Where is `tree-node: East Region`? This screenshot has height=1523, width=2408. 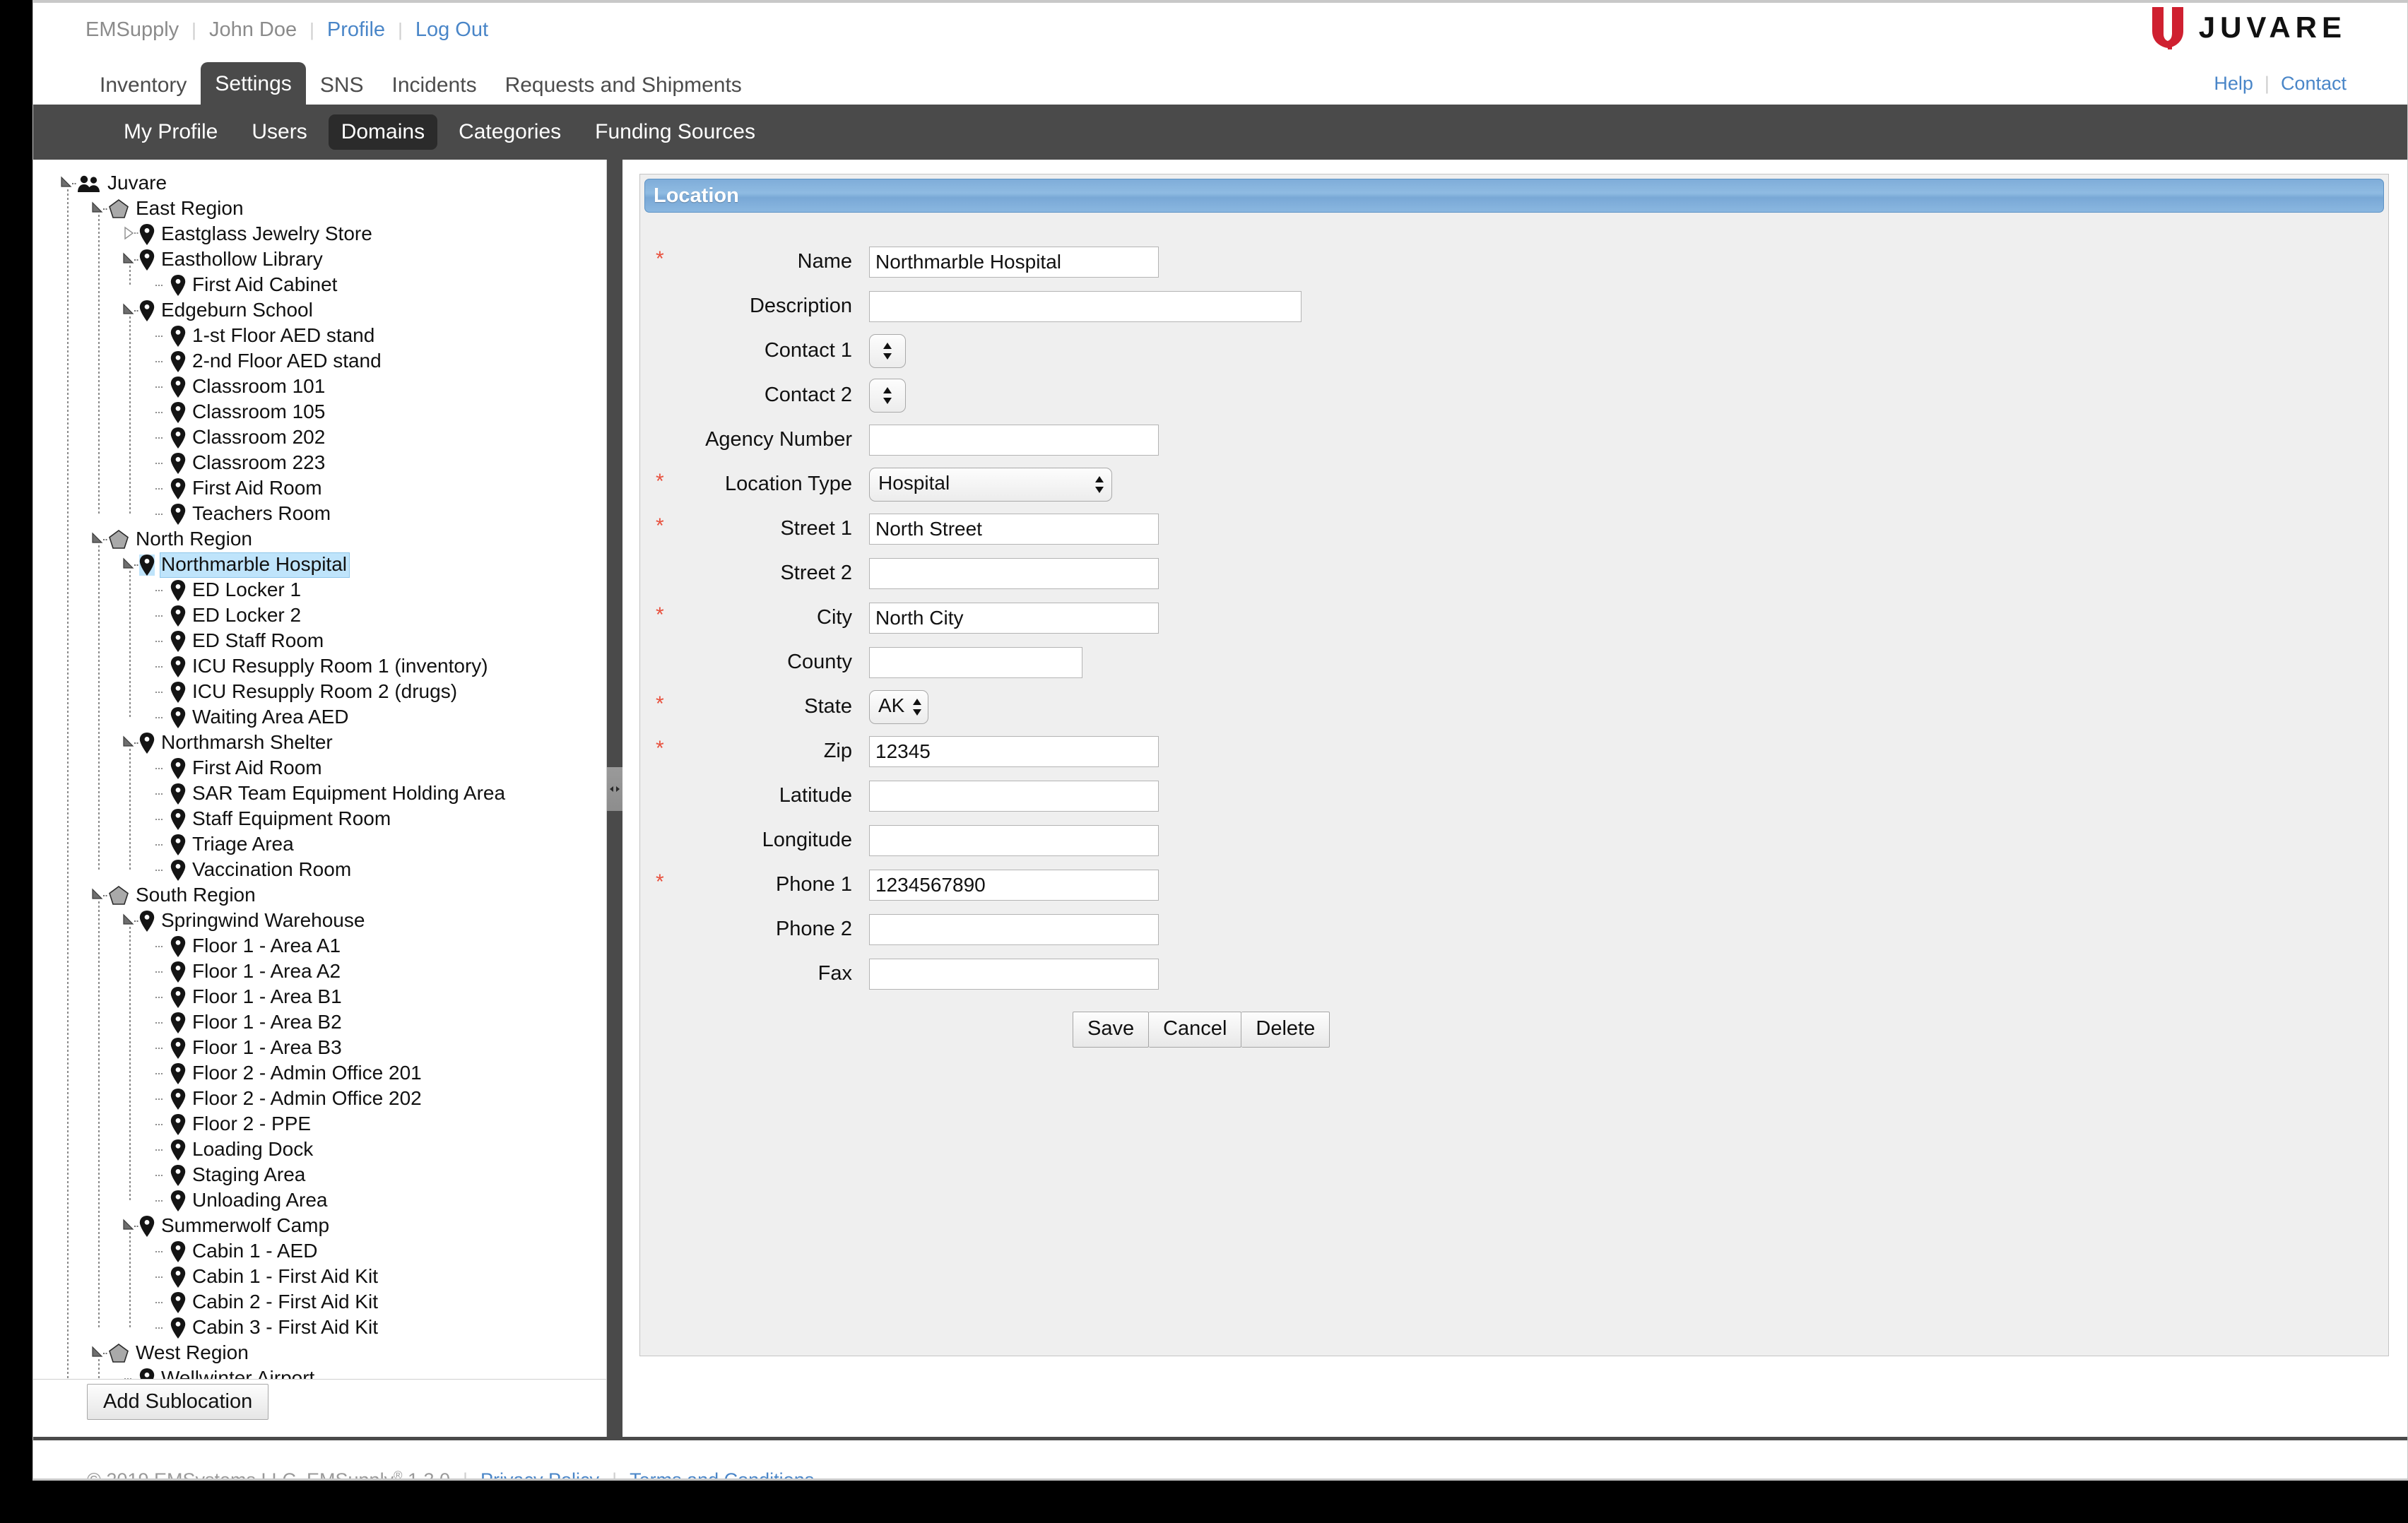 tree-node: East Region is located at coordinates (319, 209).